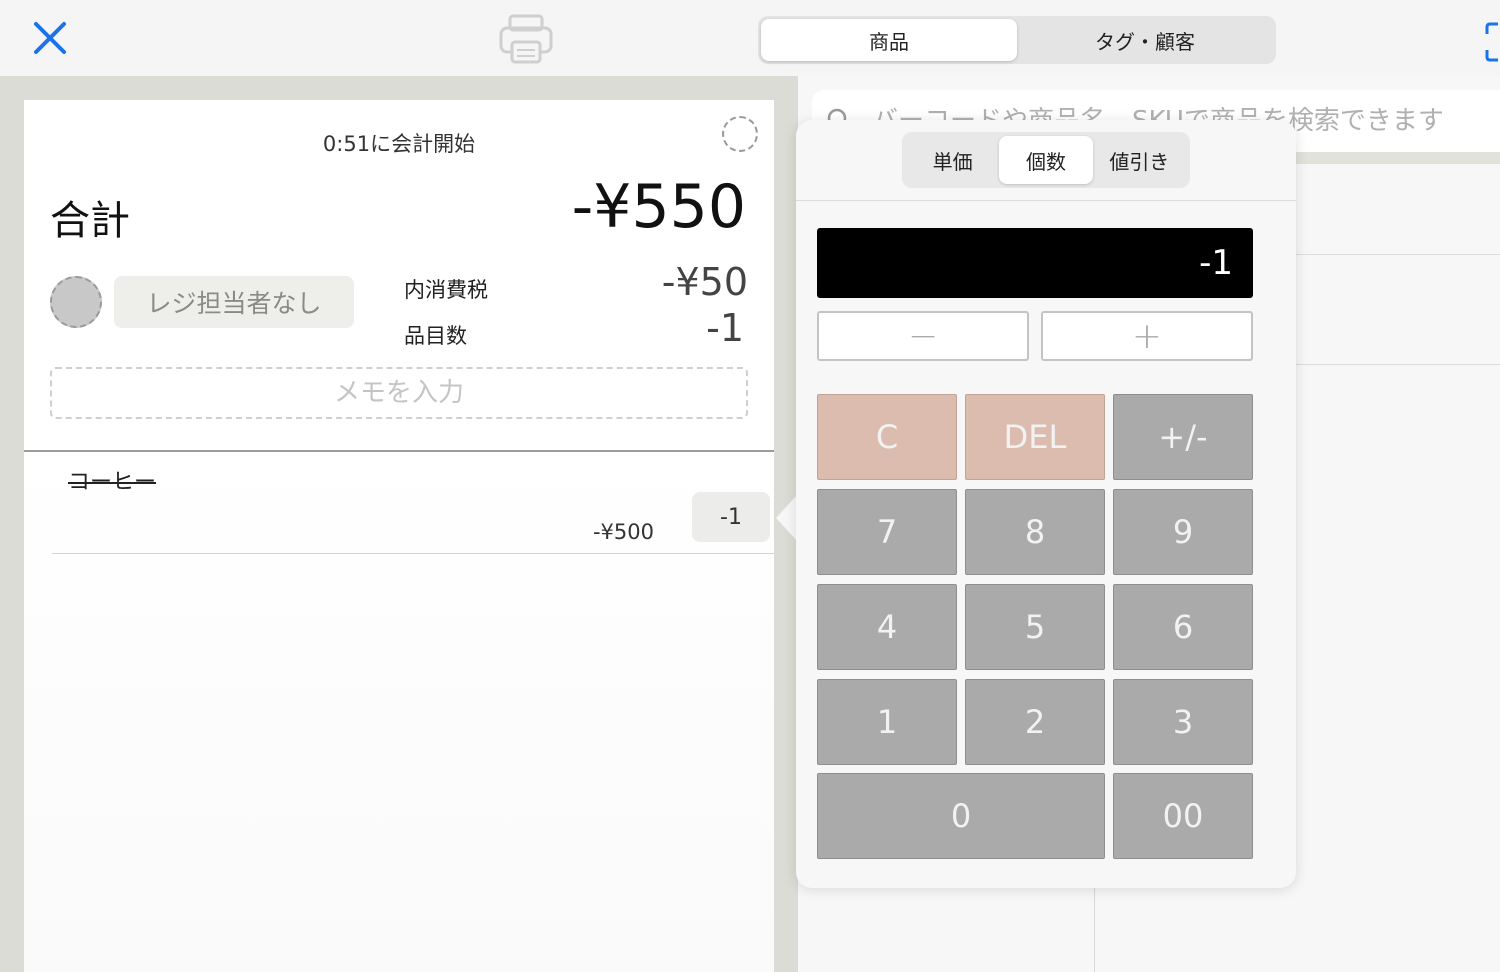 The width and height of the screenshot is (1500, 972). What do you see at coordinates (1035, 532) in the screenshot?
I see `key-8: 8` at bounding box center [1035, 532].